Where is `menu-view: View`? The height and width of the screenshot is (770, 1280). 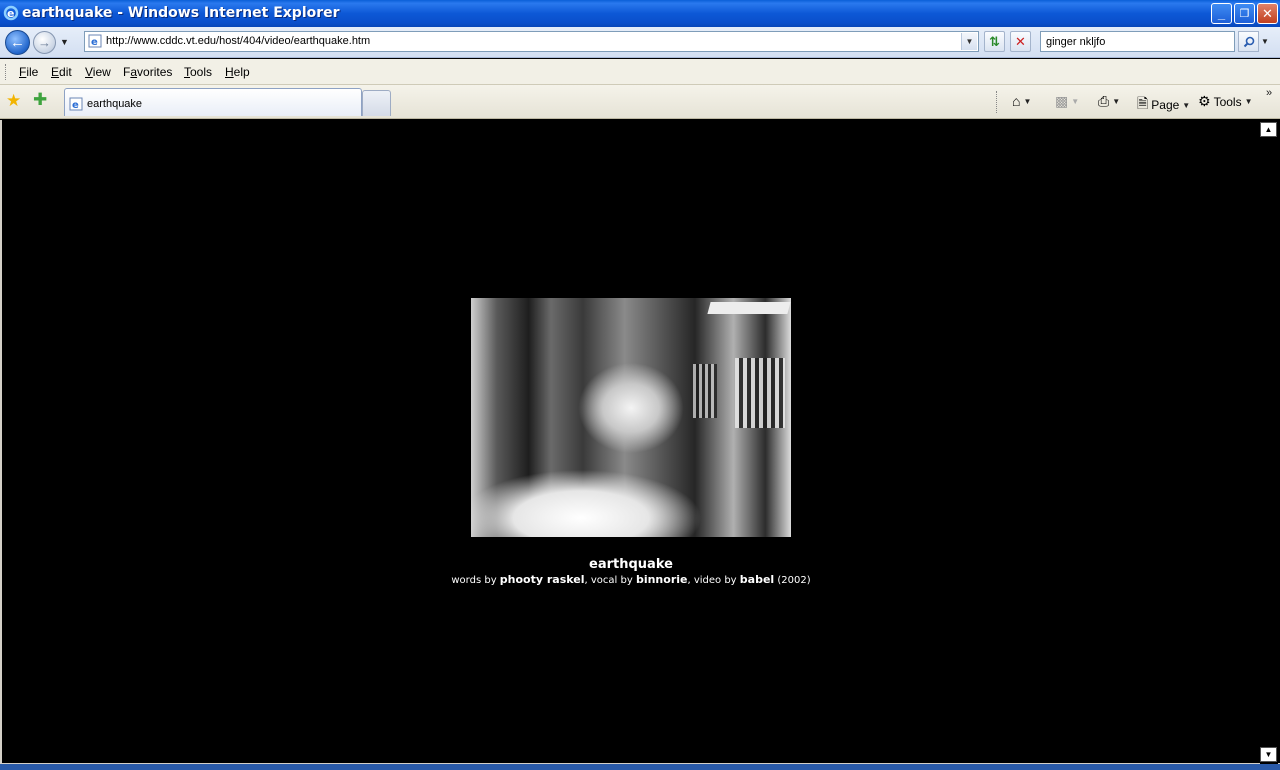 menu-view: View is located at coordinates (98, 72).